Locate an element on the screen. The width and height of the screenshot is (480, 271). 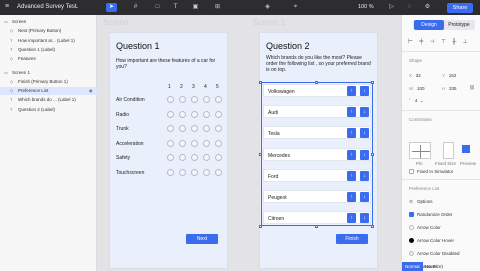
text-tool-icon: T is located at coordinates (175, 7).